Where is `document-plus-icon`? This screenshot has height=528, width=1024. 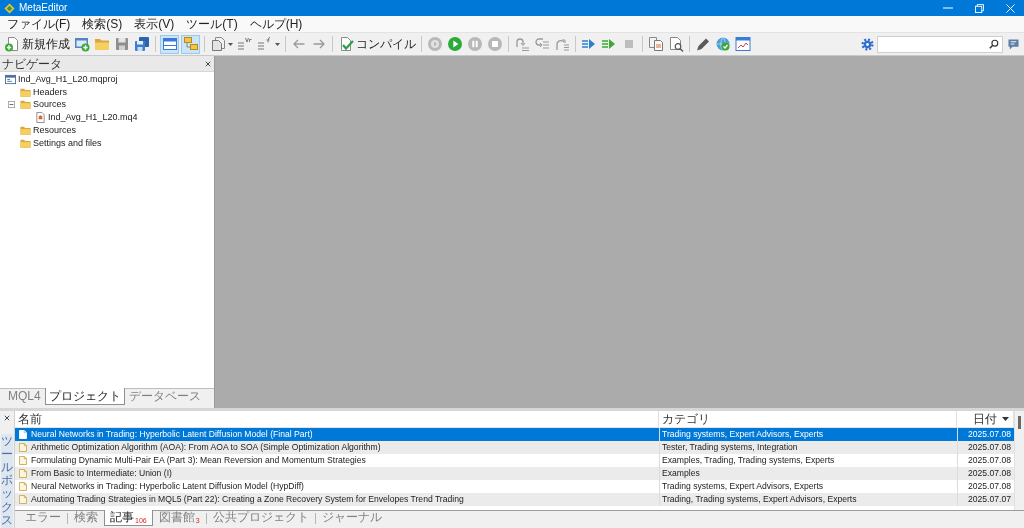 document-plus-icon is located at coordinates (12, 44).